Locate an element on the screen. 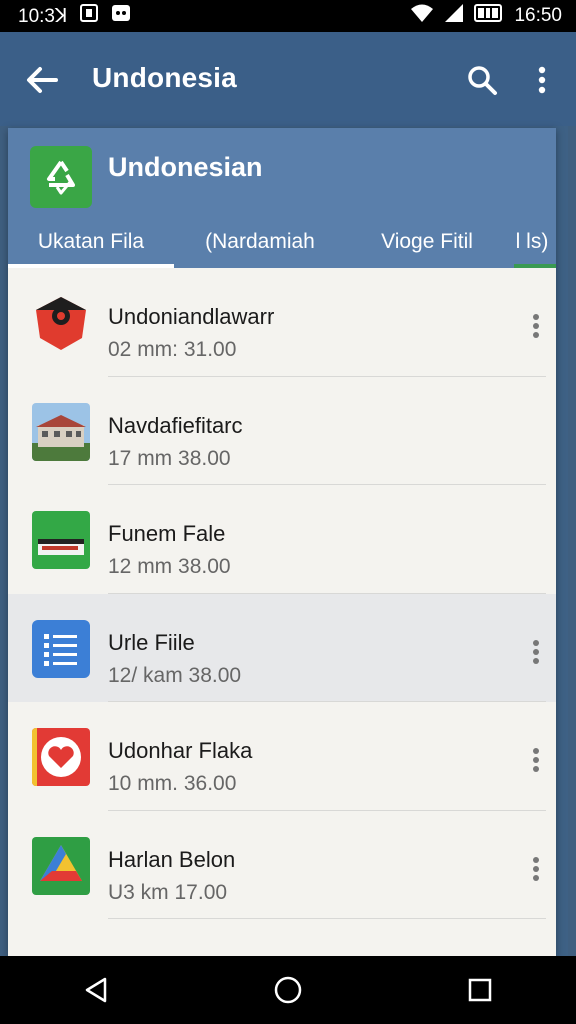 The height and width of the screenshot is (1024, 576). blue-list-icon is located at coordinates (61, 648).